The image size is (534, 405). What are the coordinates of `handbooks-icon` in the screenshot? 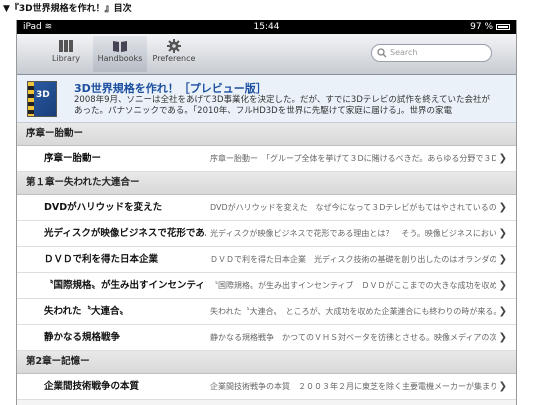 It's located at (120, 46).